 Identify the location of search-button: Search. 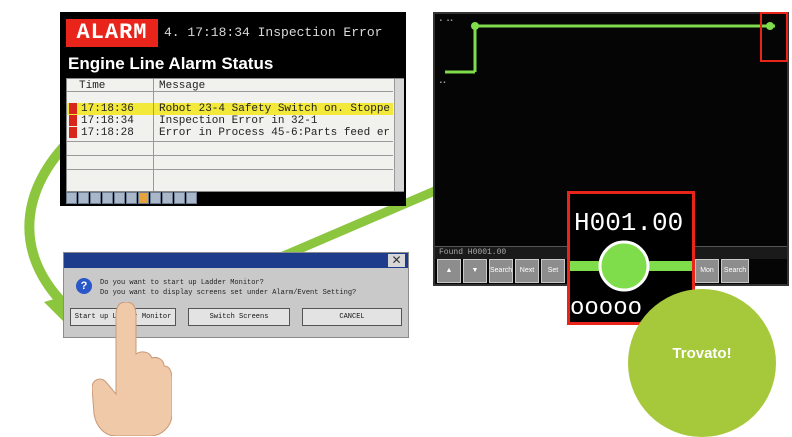
(501, 271).